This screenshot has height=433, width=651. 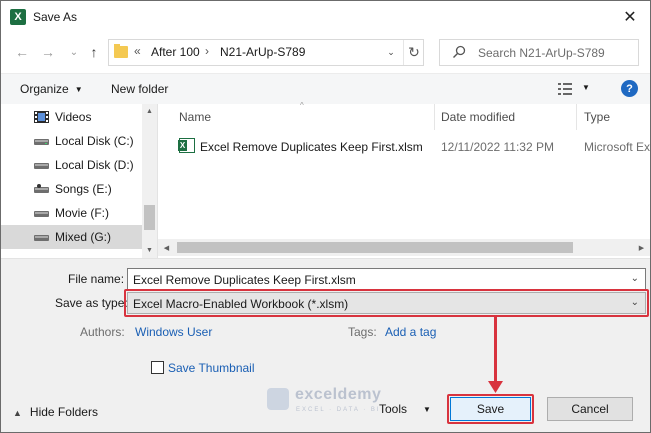 What do you see at coordinates (102, 332) in the screenshot?
I see `authors-label: Authors:` at bounding box center [102, 332].